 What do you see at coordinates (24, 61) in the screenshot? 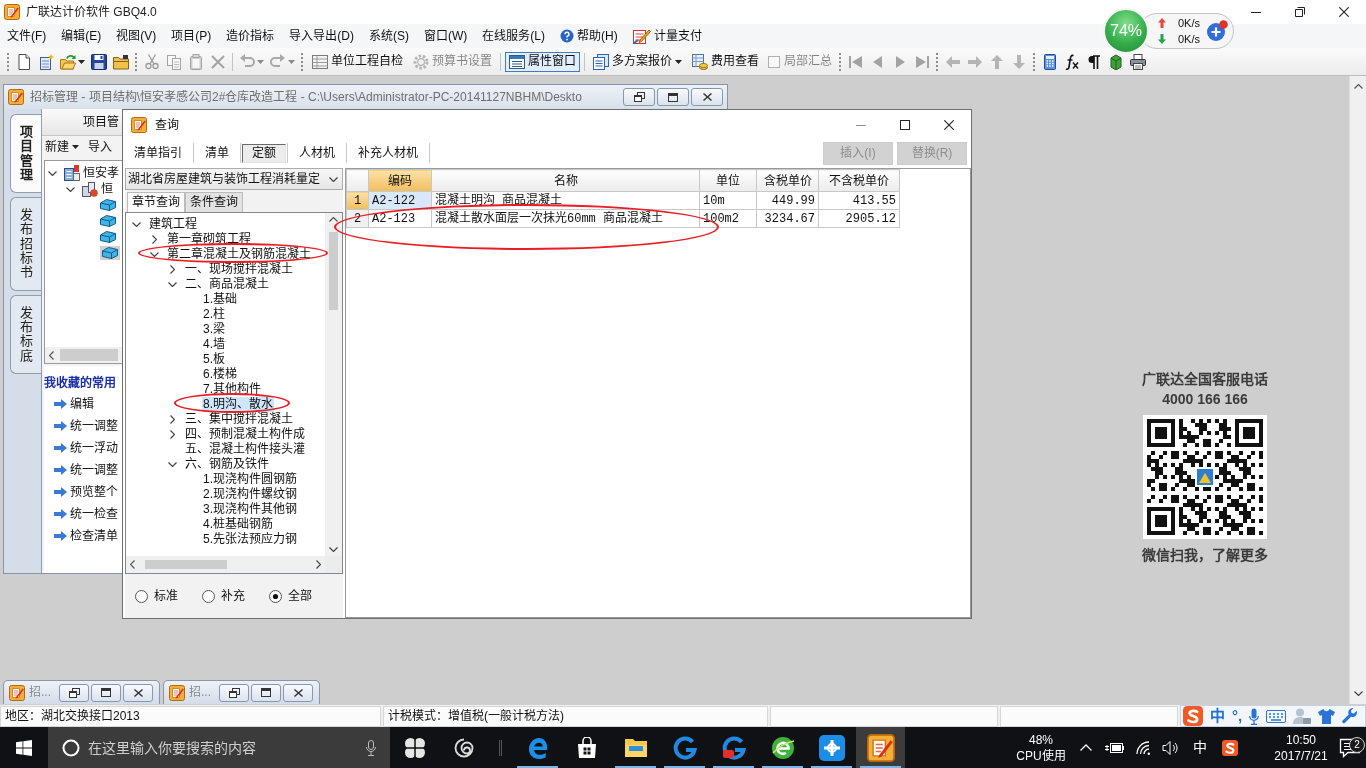
I see `new-file-icon` at bounding box center [24, 61].